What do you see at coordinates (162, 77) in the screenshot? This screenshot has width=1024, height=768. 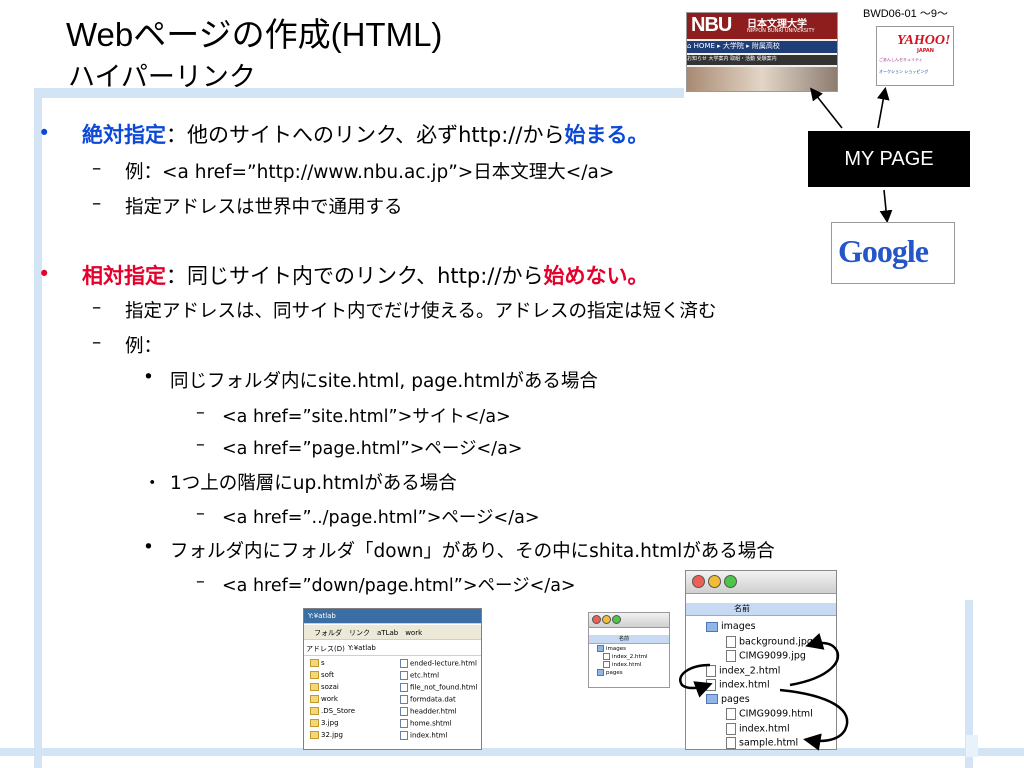 I see `slide-subtitle: ハイパーリンク` at bounding box center [162, 77].